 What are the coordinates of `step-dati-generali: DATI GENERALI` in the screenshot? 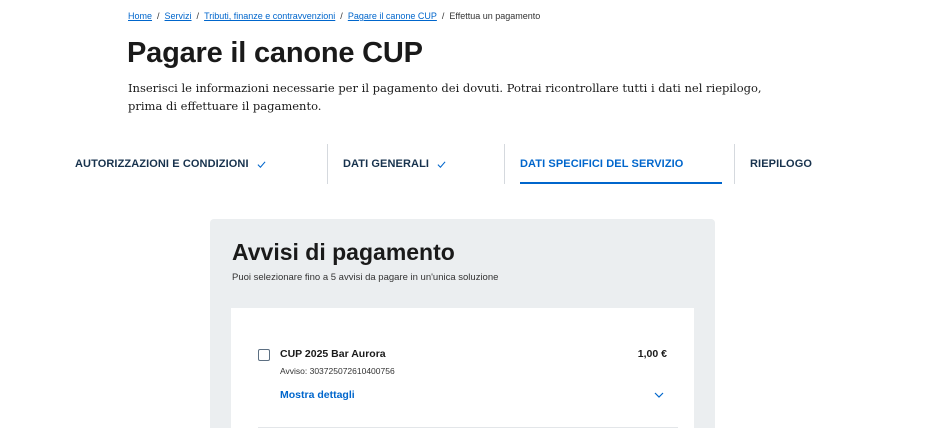 It's located at (415, 164).